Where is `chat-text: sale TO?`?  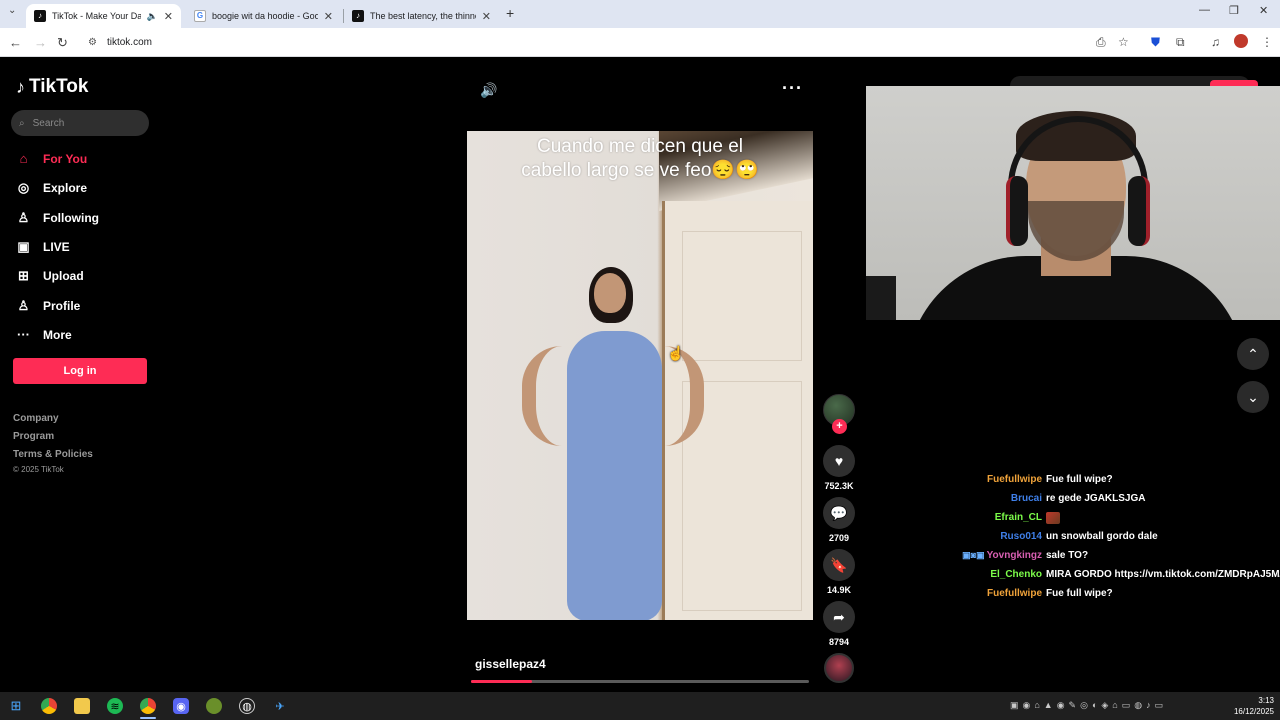
chat-text: sale TO? is located at coordinates (1067, 555).